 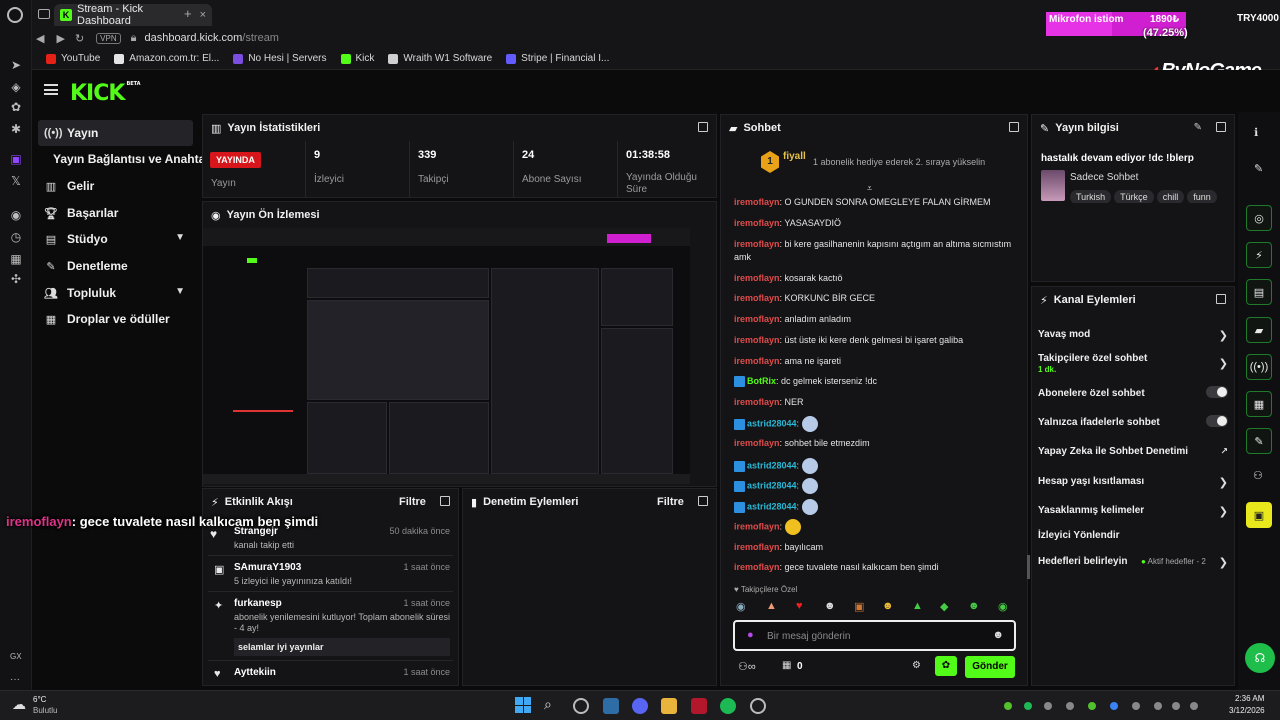 I want to click on bookmark: Kick, so click(x=357, y=58).